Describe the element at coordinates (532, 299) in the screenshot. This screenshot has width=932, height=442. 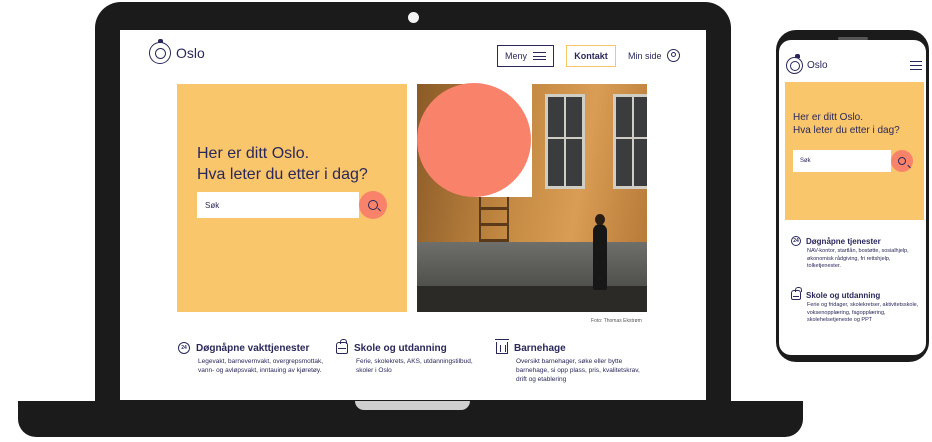
I see `photo-street` at that location.